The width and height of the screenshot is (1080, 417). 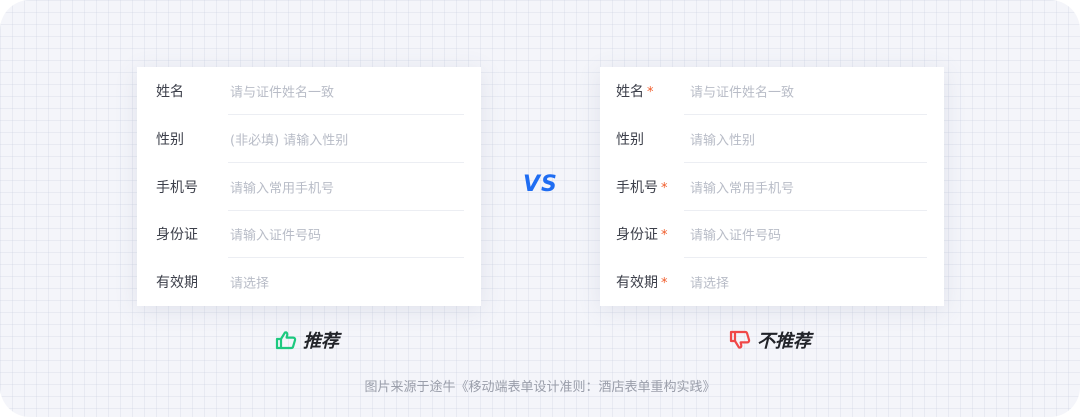 What do you see at coordinates (321, 341) in the screenshot?
I see `recommended-label: 推荐` at bounding box center [321, 341].